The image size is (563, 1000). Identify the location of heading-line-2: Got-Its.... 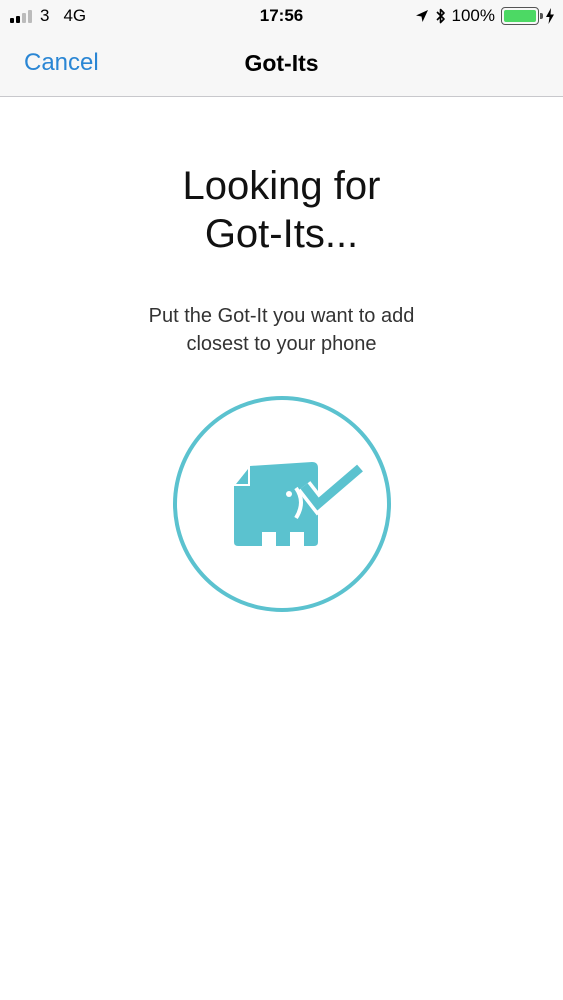
(281, 234).